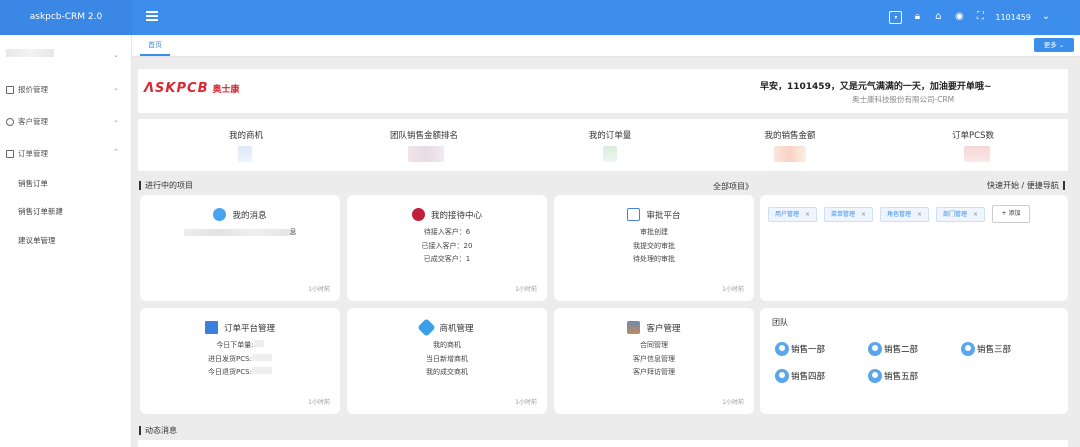  I want to click on team-icon, so click(782, 349).